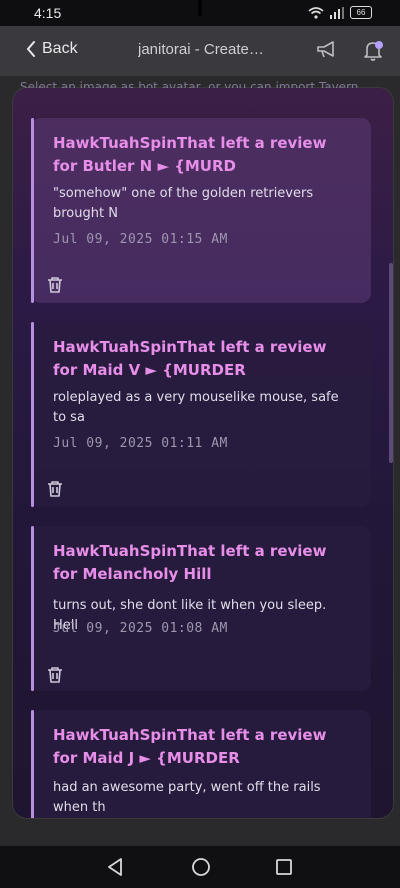  I want to click on nav-home-icon, so click(201, 867).